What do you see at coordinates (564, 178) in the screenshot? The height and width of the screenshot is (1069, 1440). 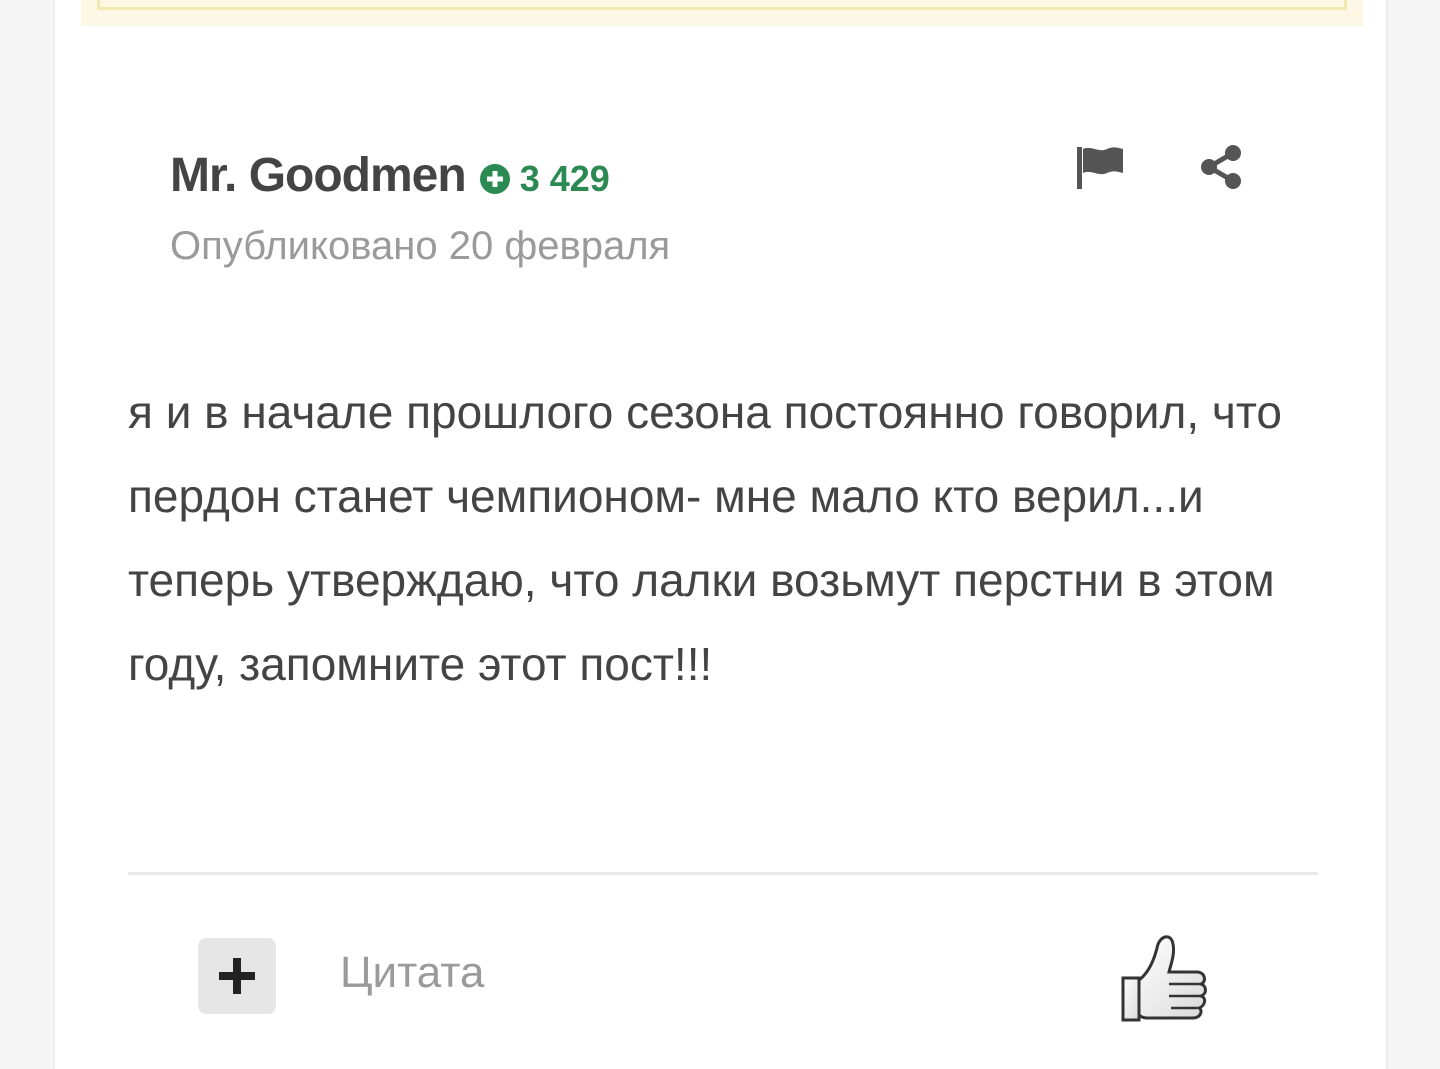 I see `author-rating-value: 3 429` at bounding box center [564, 178].